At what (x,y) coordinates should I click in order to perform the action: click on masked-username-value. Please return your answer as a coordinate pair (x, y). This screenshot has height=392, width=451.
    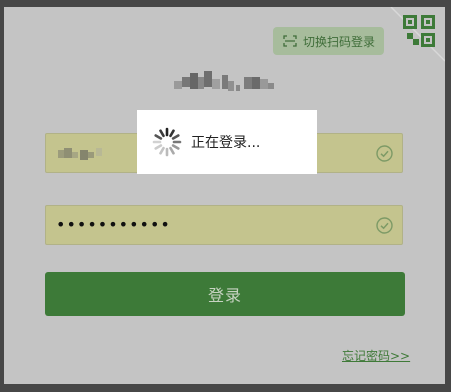
    Looking at the image, I should click on (80, 154).